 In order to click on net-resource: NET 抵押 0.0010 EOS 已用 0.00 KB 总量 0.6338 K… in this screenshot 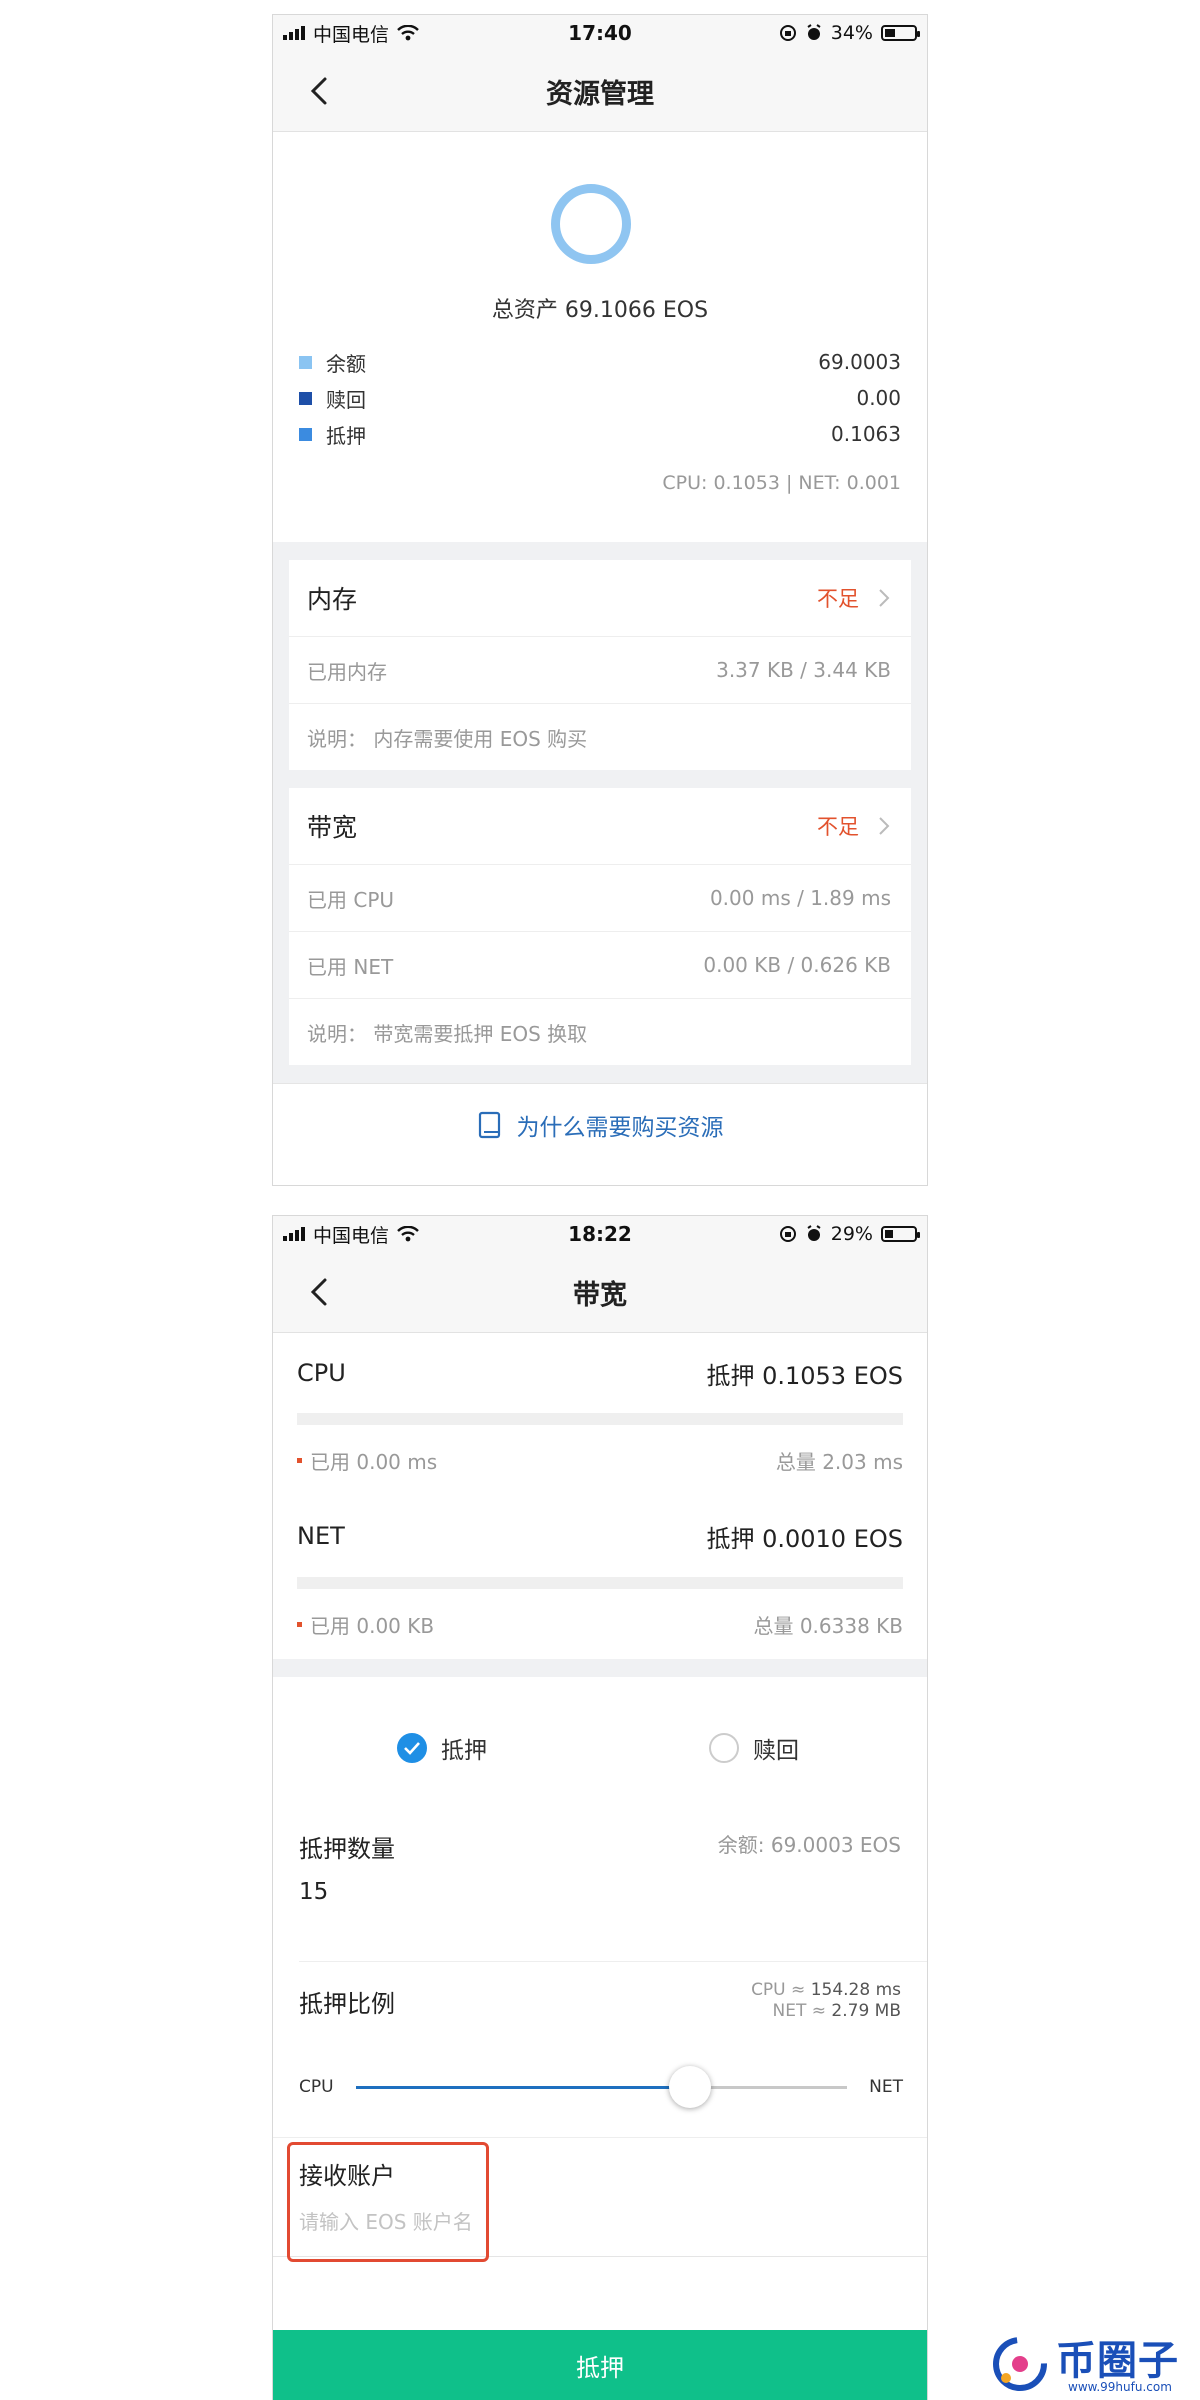, I will do `click(600, 1577)`.